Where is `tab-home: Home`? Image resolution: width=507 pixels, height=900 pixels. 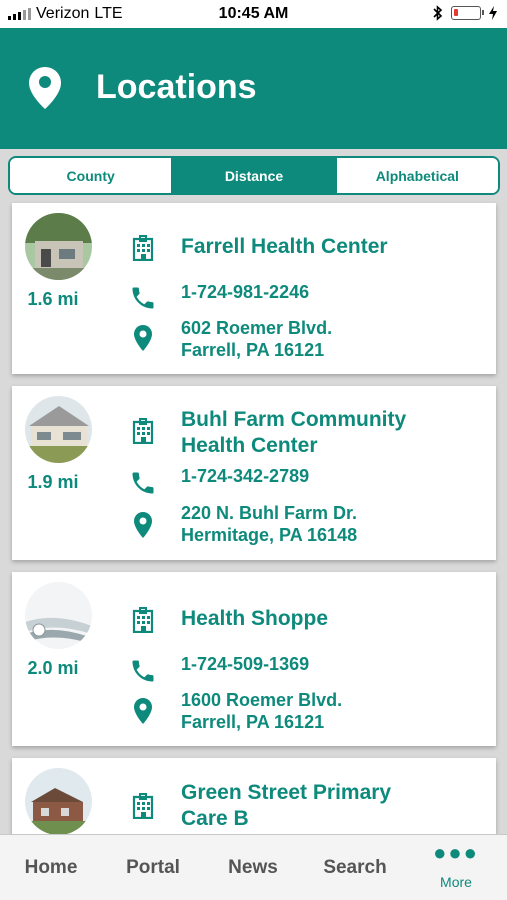 tab-home: Home is located at coordinates (51, 867).